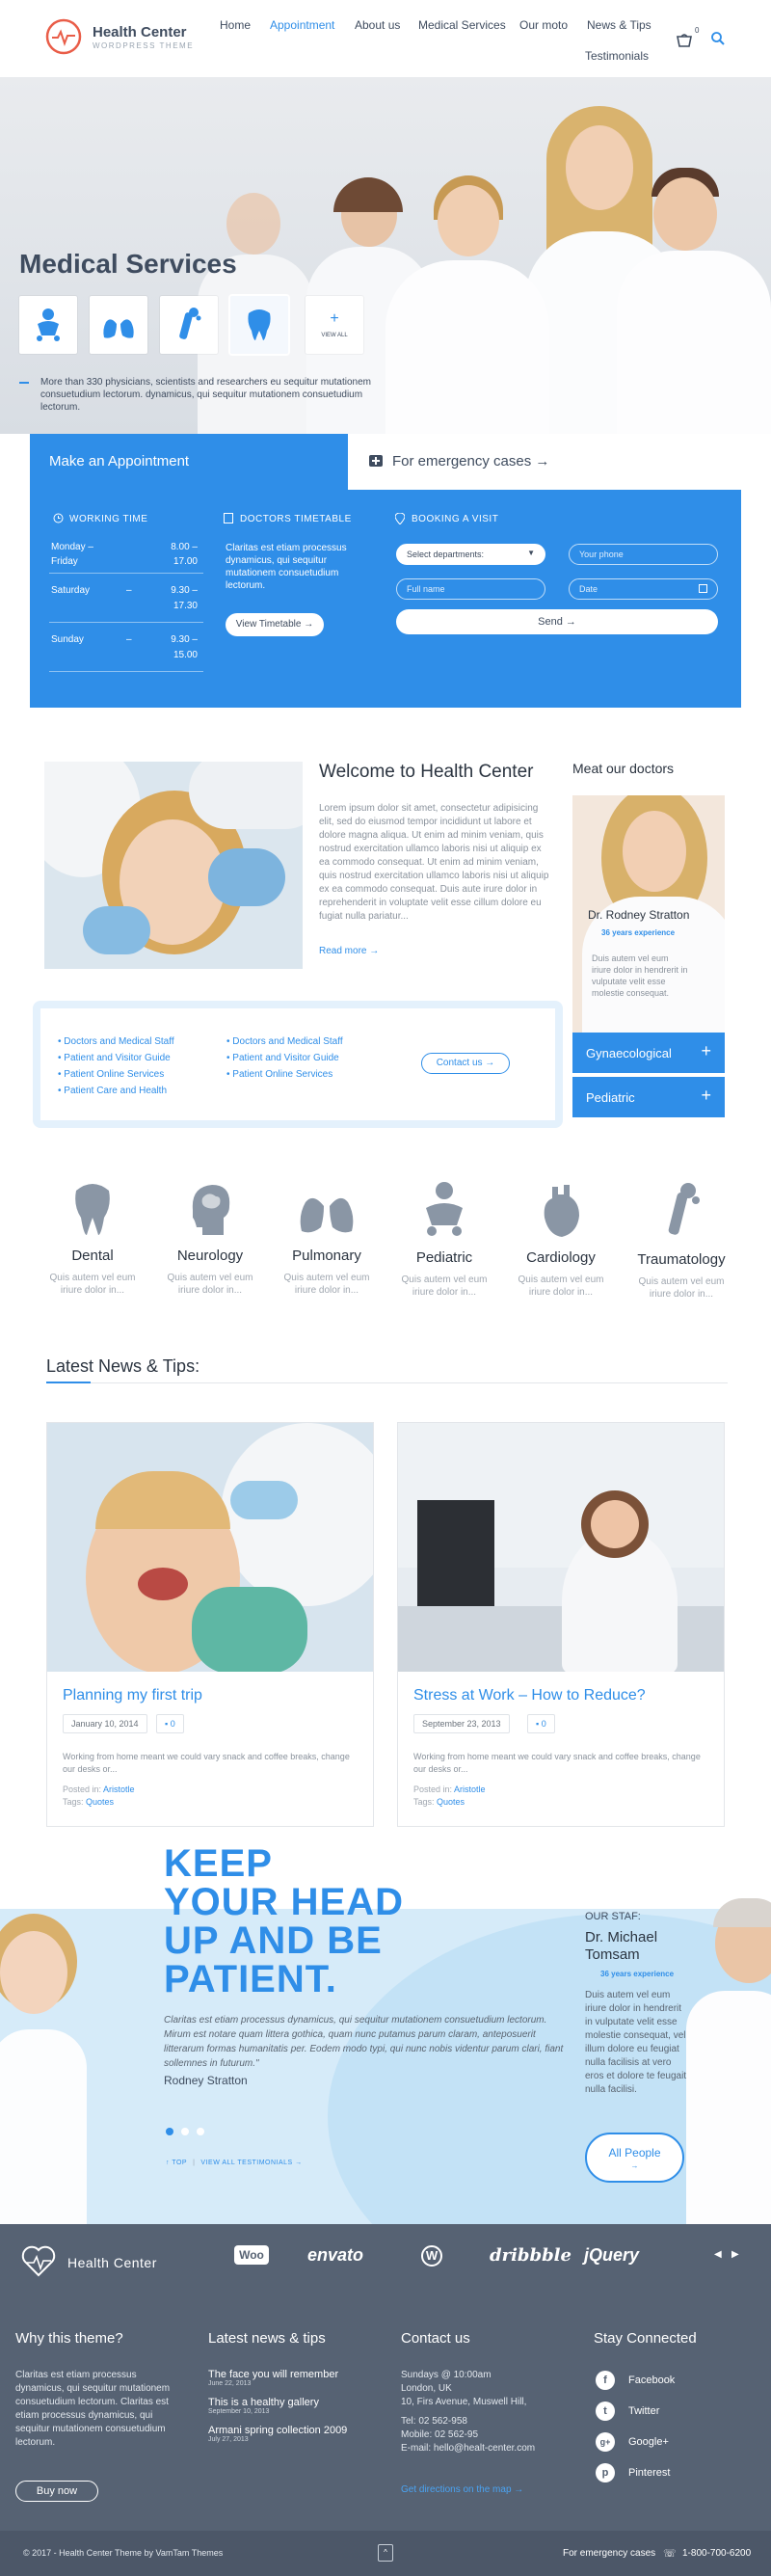 This screenshot has width=771, height=2576. What do you see at coordinates (636, 2442) in the screenshot?
I see `social-googleplus: g+ Google+` at bounding box center [636, 2442].